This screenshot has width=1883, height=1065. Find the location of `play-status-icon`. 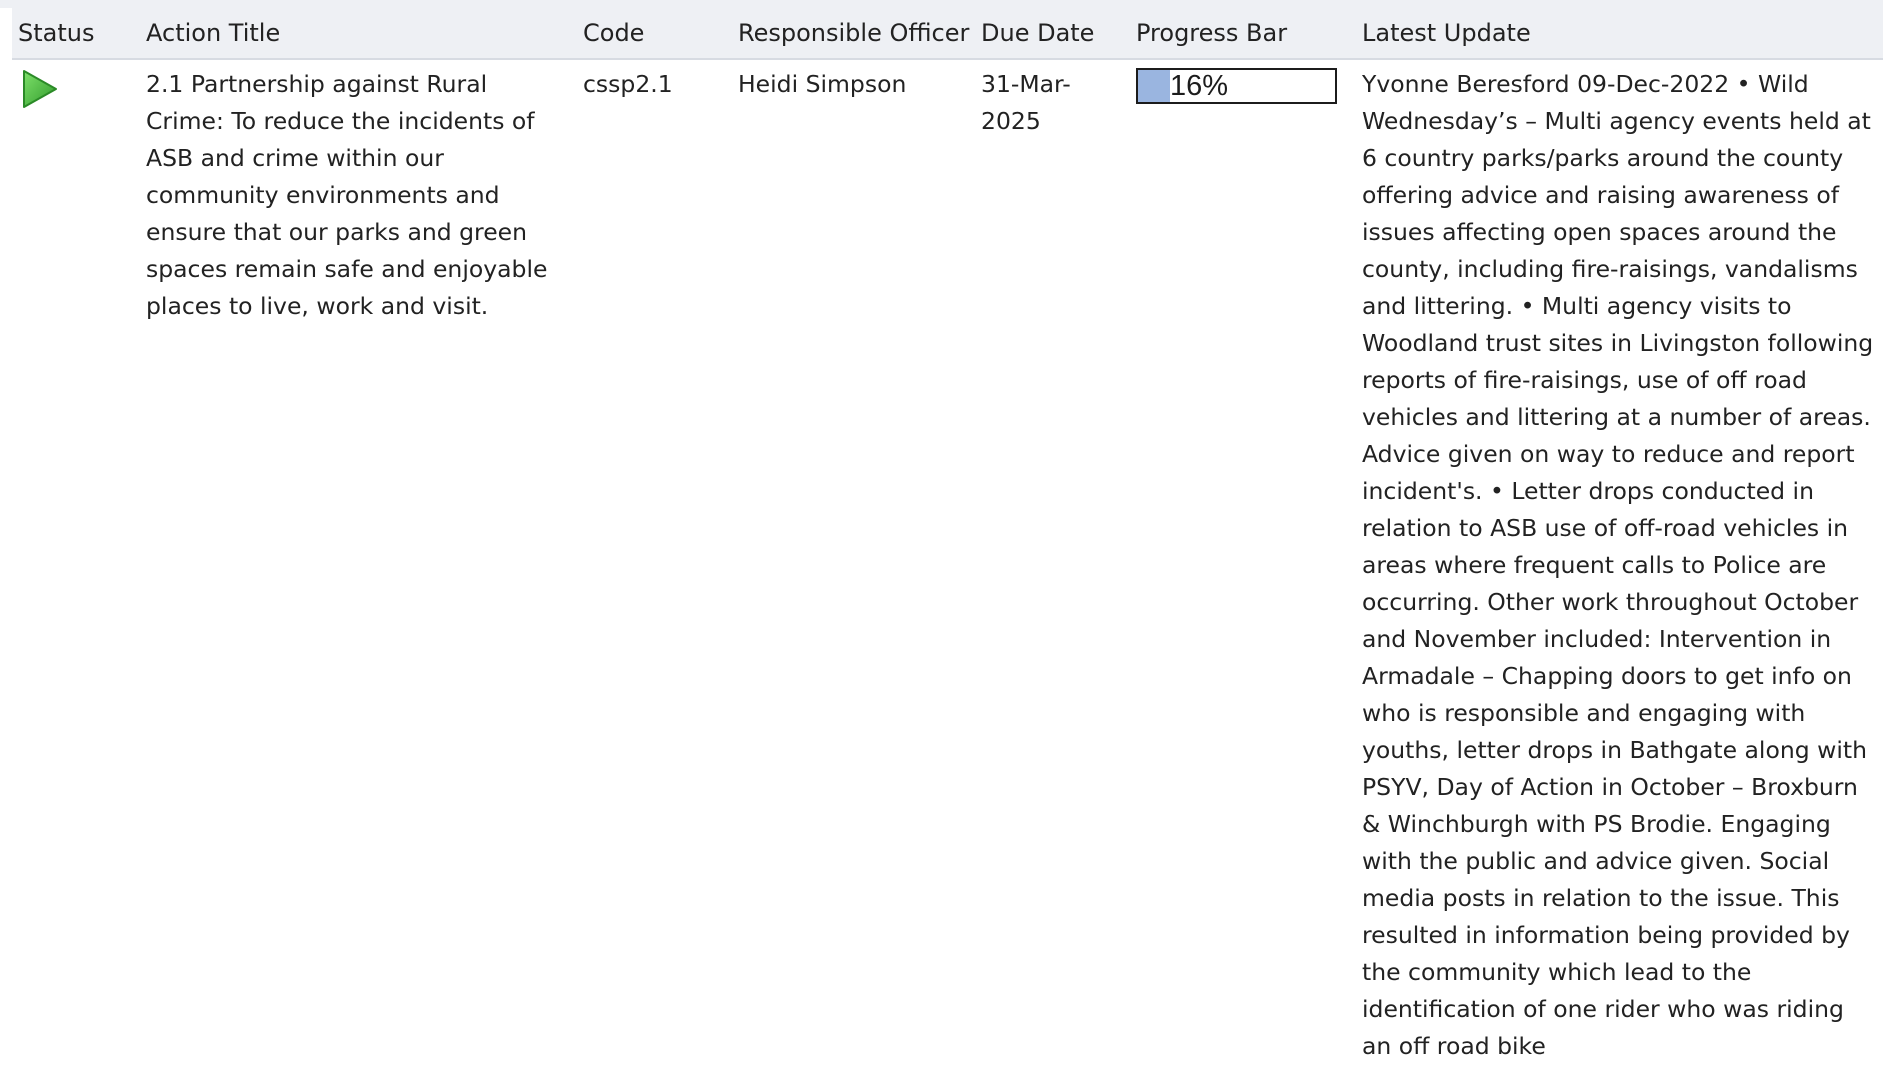

play-status-icon is located at coordinates (40, 89).